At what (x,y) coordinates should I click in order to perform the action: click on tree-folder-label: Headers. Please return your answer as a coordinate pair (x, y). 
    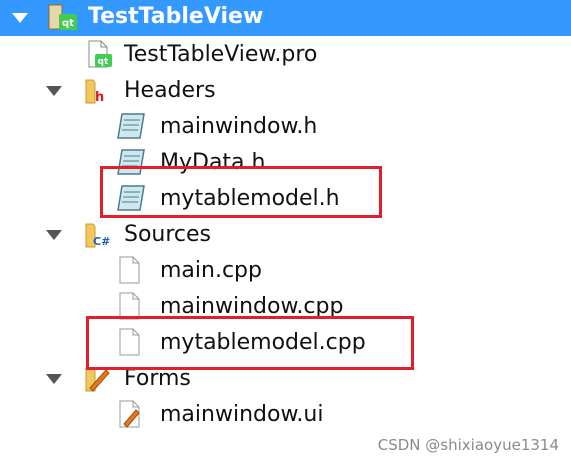
    Looking at the image, I should click on (170, 90).